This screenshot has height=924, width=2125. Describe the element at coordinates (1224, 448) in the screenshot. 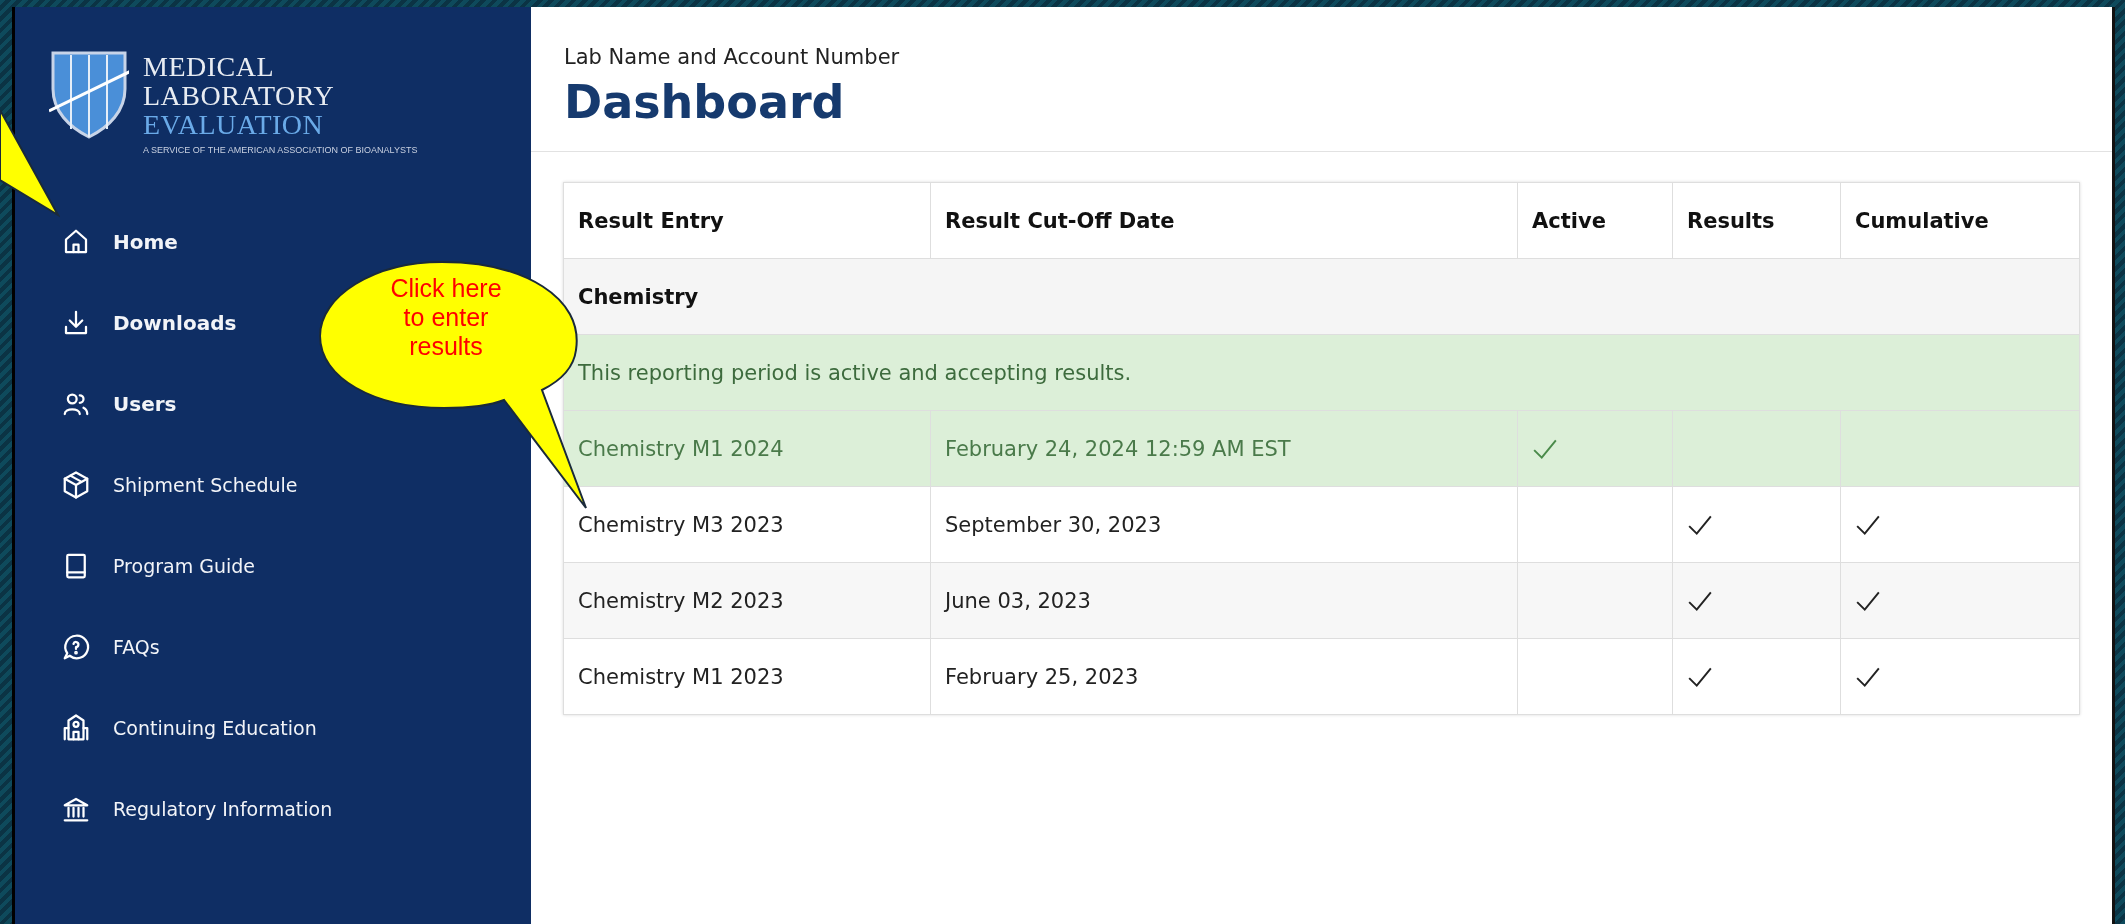

I see `table-cell: February 24, 2024 12:59 AM EST` at that location.